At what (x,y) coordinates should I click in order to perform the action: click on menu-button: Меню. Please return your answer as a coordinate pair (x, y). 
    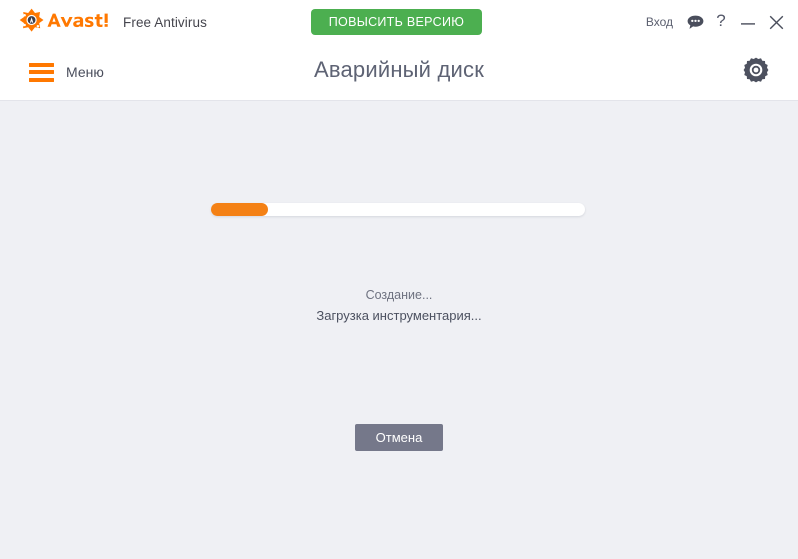
    Looking at the image, I should click on (66, 72).